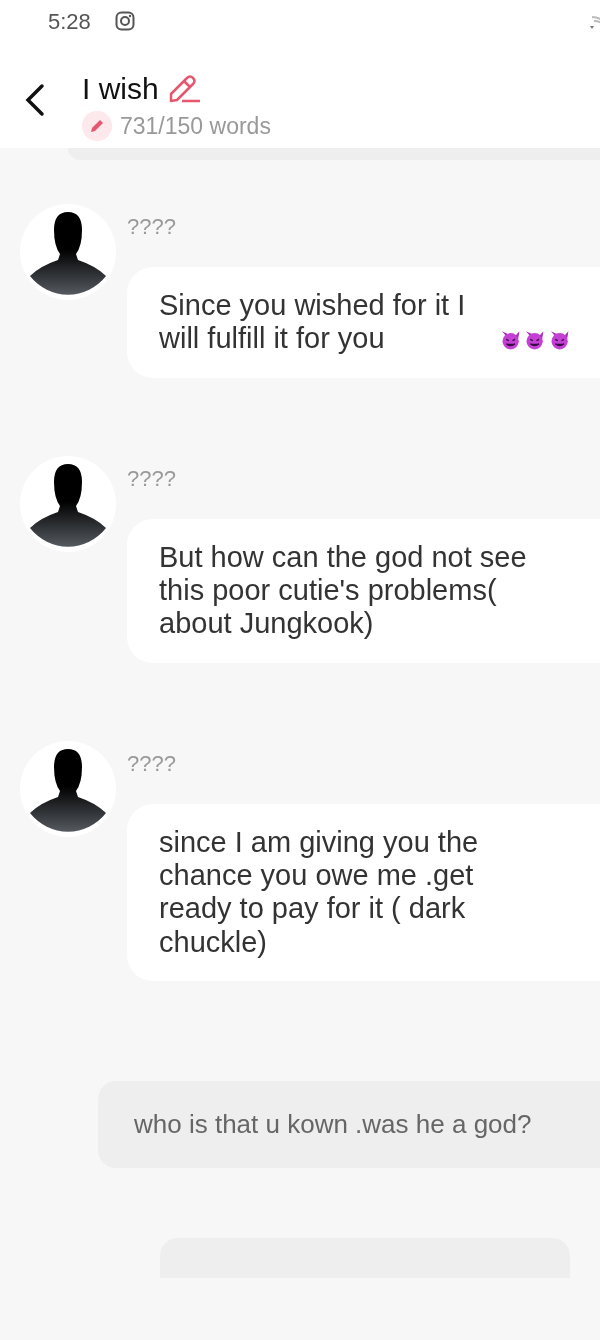  I want to click on message-text: who is that u kown .was he a god?, so click(333, 1124).